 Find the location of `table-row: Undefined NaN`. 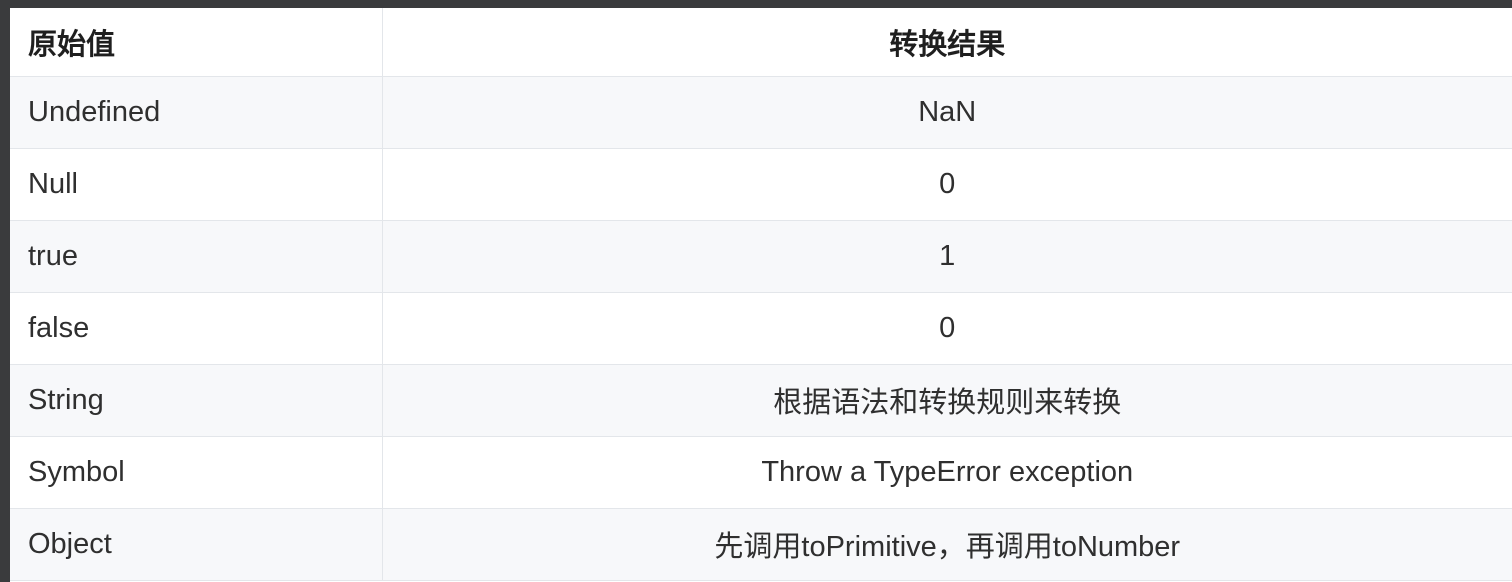

table-row: Undefined NaN is located at coordinates (761, 112).